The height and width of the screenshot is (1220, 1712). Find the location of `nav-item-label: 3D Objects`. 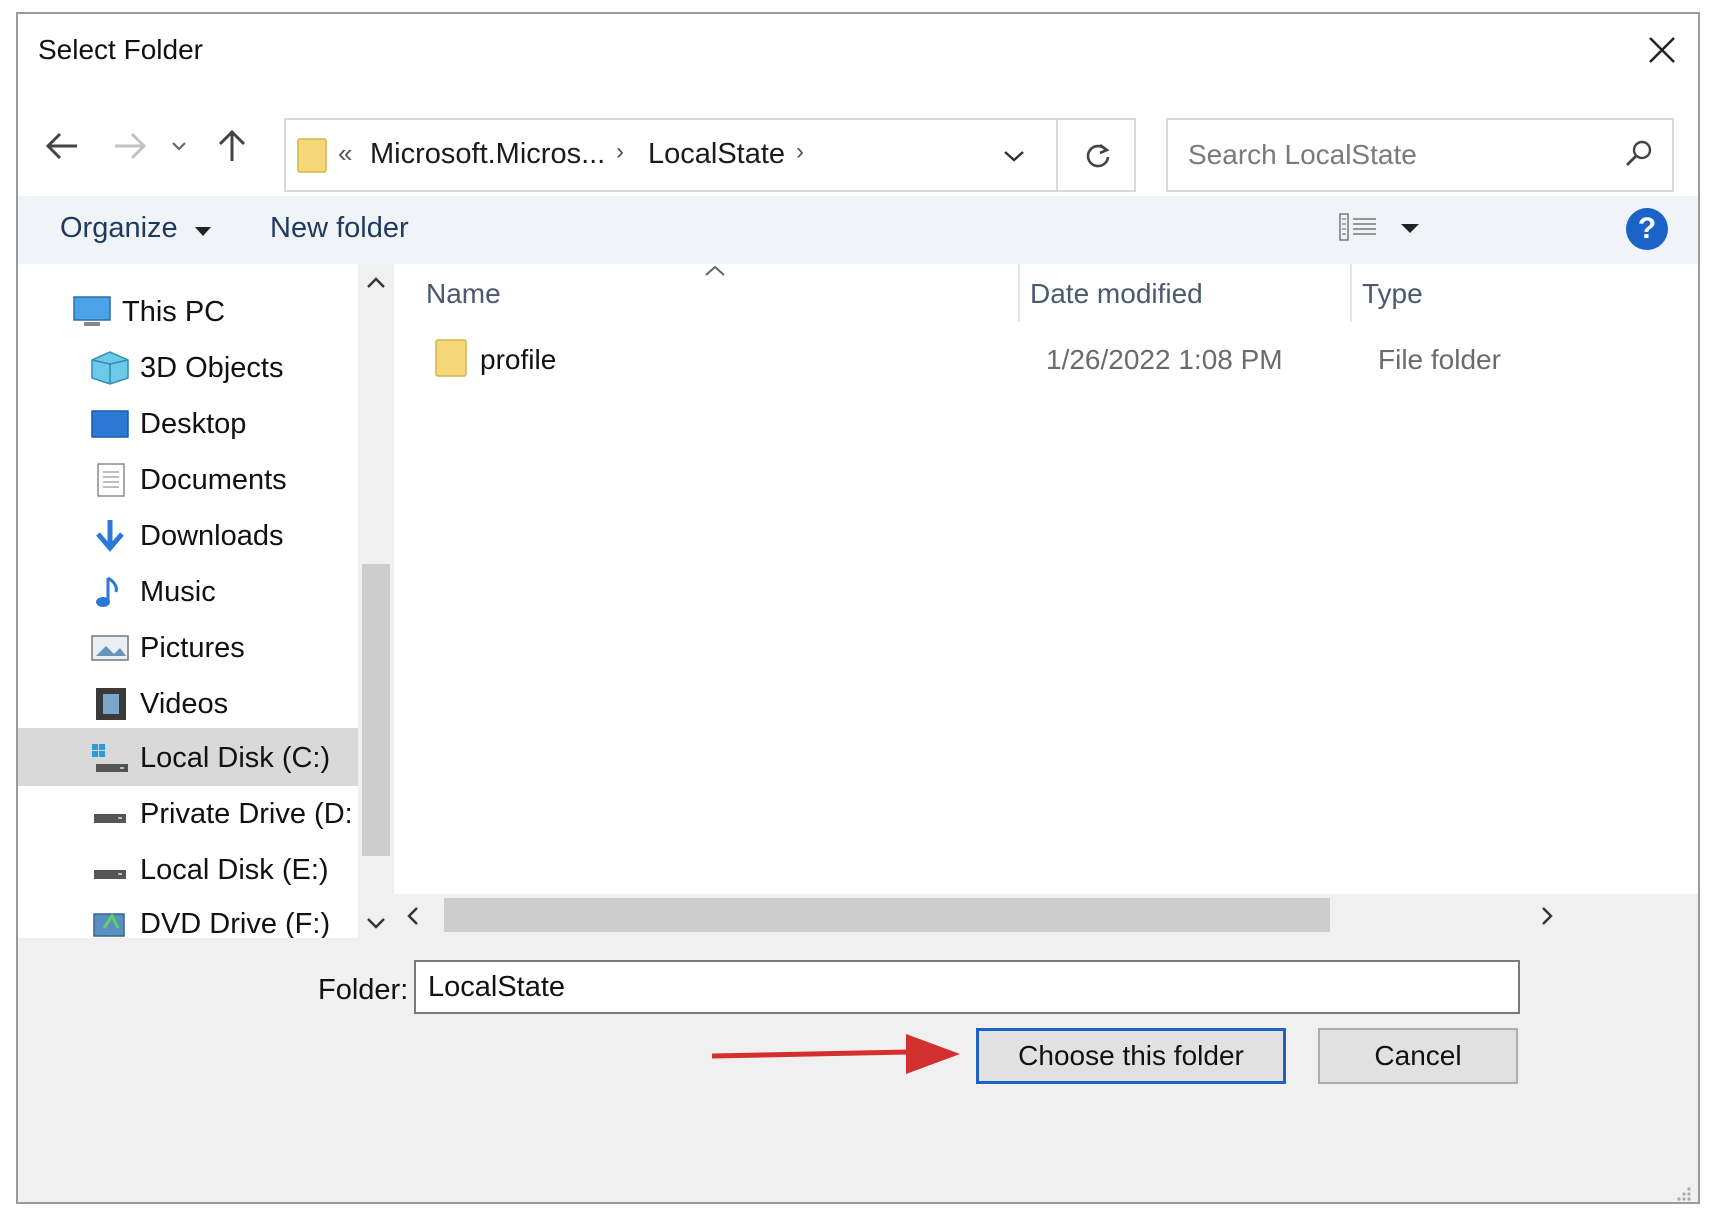

nav-item-label: 3D Objects is located at coordinates (212, 368).